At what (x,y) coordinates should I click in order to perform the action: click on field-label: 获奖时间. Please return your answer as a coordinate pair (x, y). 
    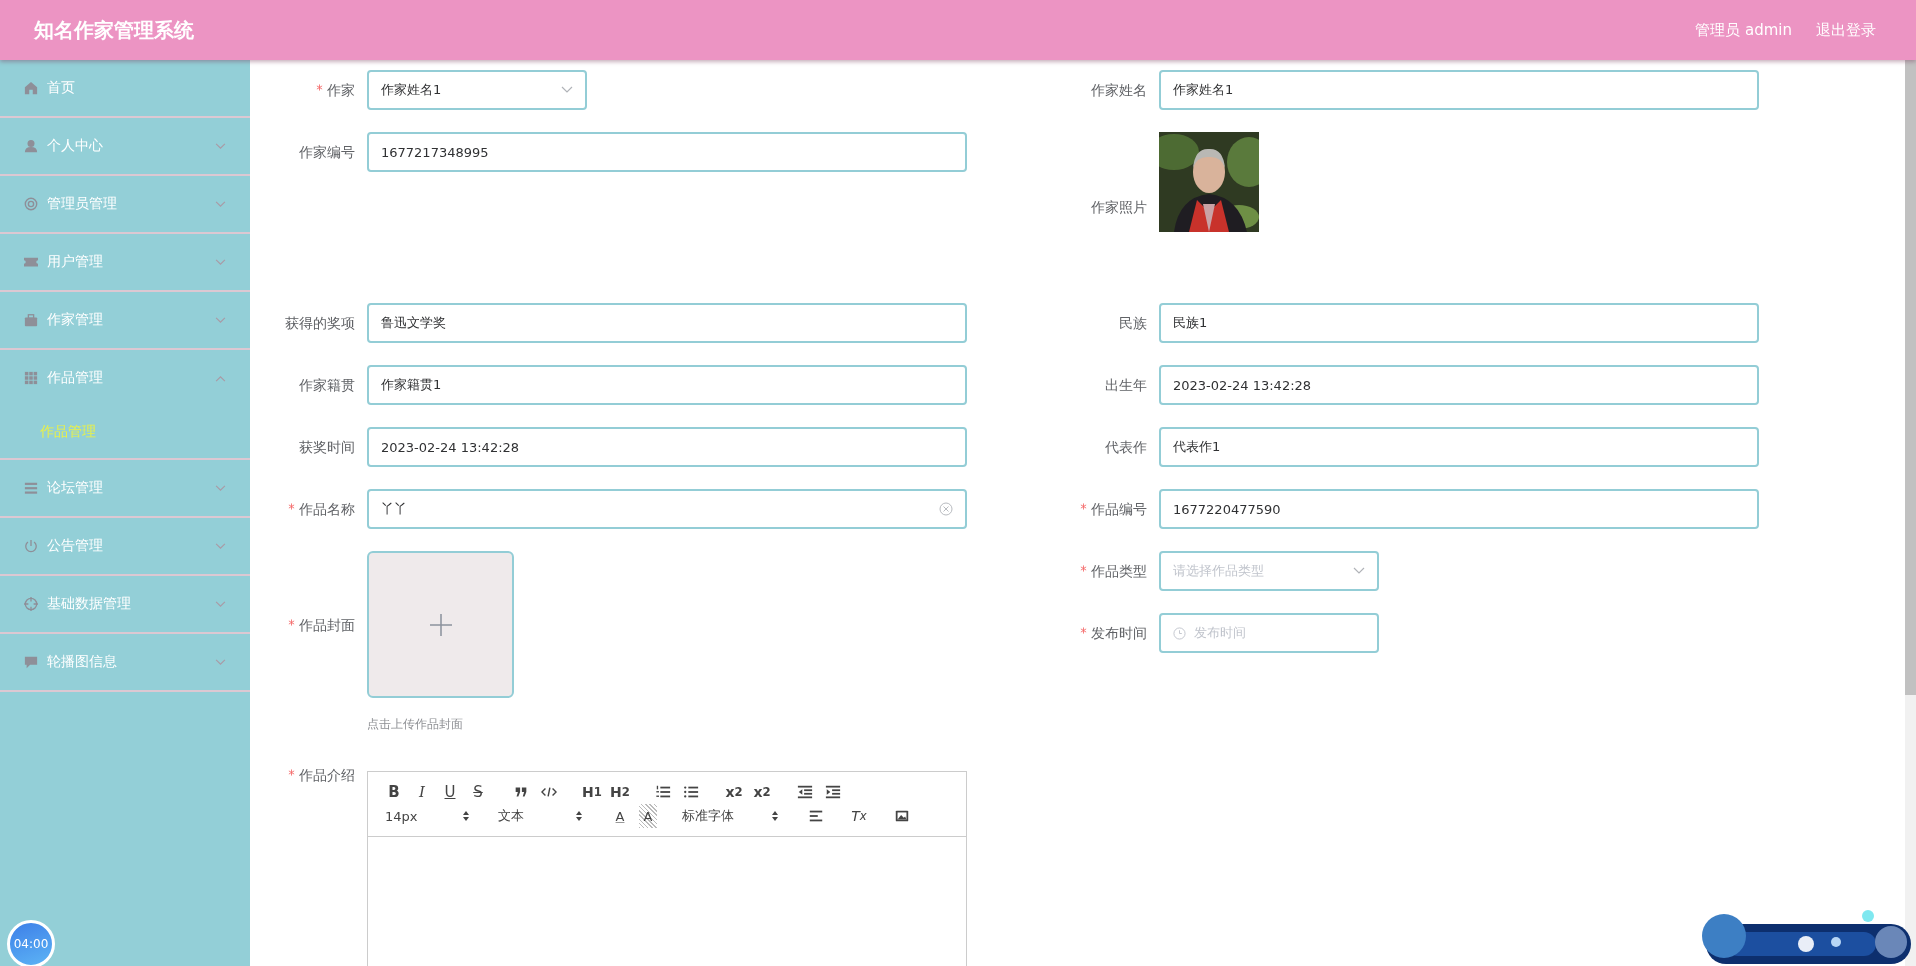
    Looking at the image, I should click on (326, 447).